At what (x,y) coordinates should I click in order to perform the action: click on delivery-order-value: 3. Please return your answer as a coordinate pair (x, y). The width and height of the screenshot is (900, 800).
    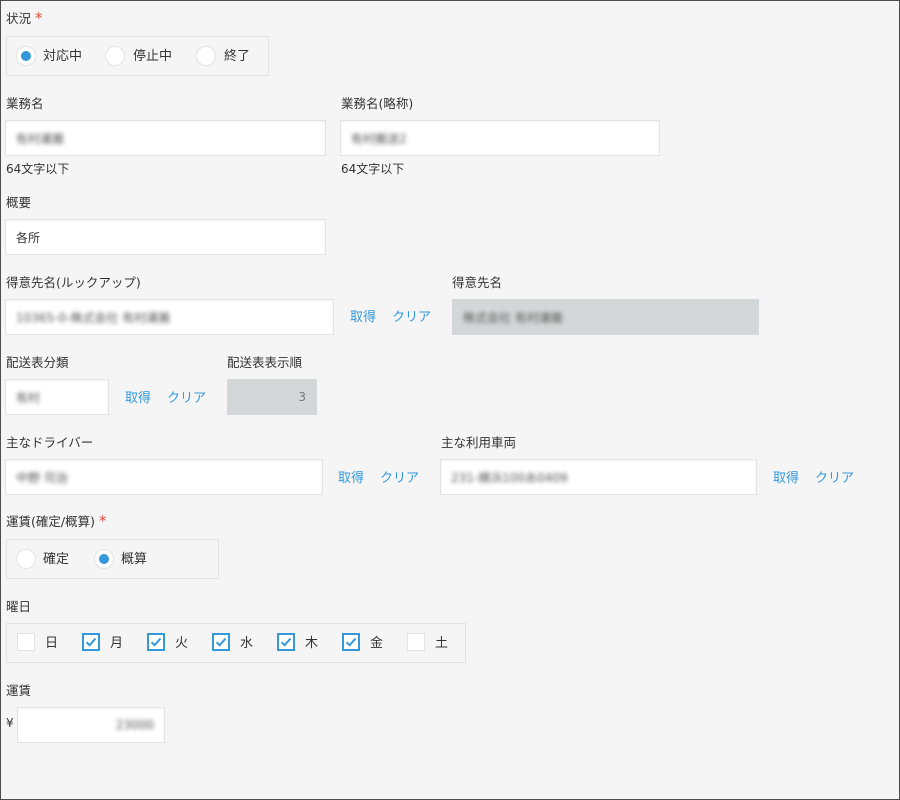
    Looking at the image, I should click on (302, 397).